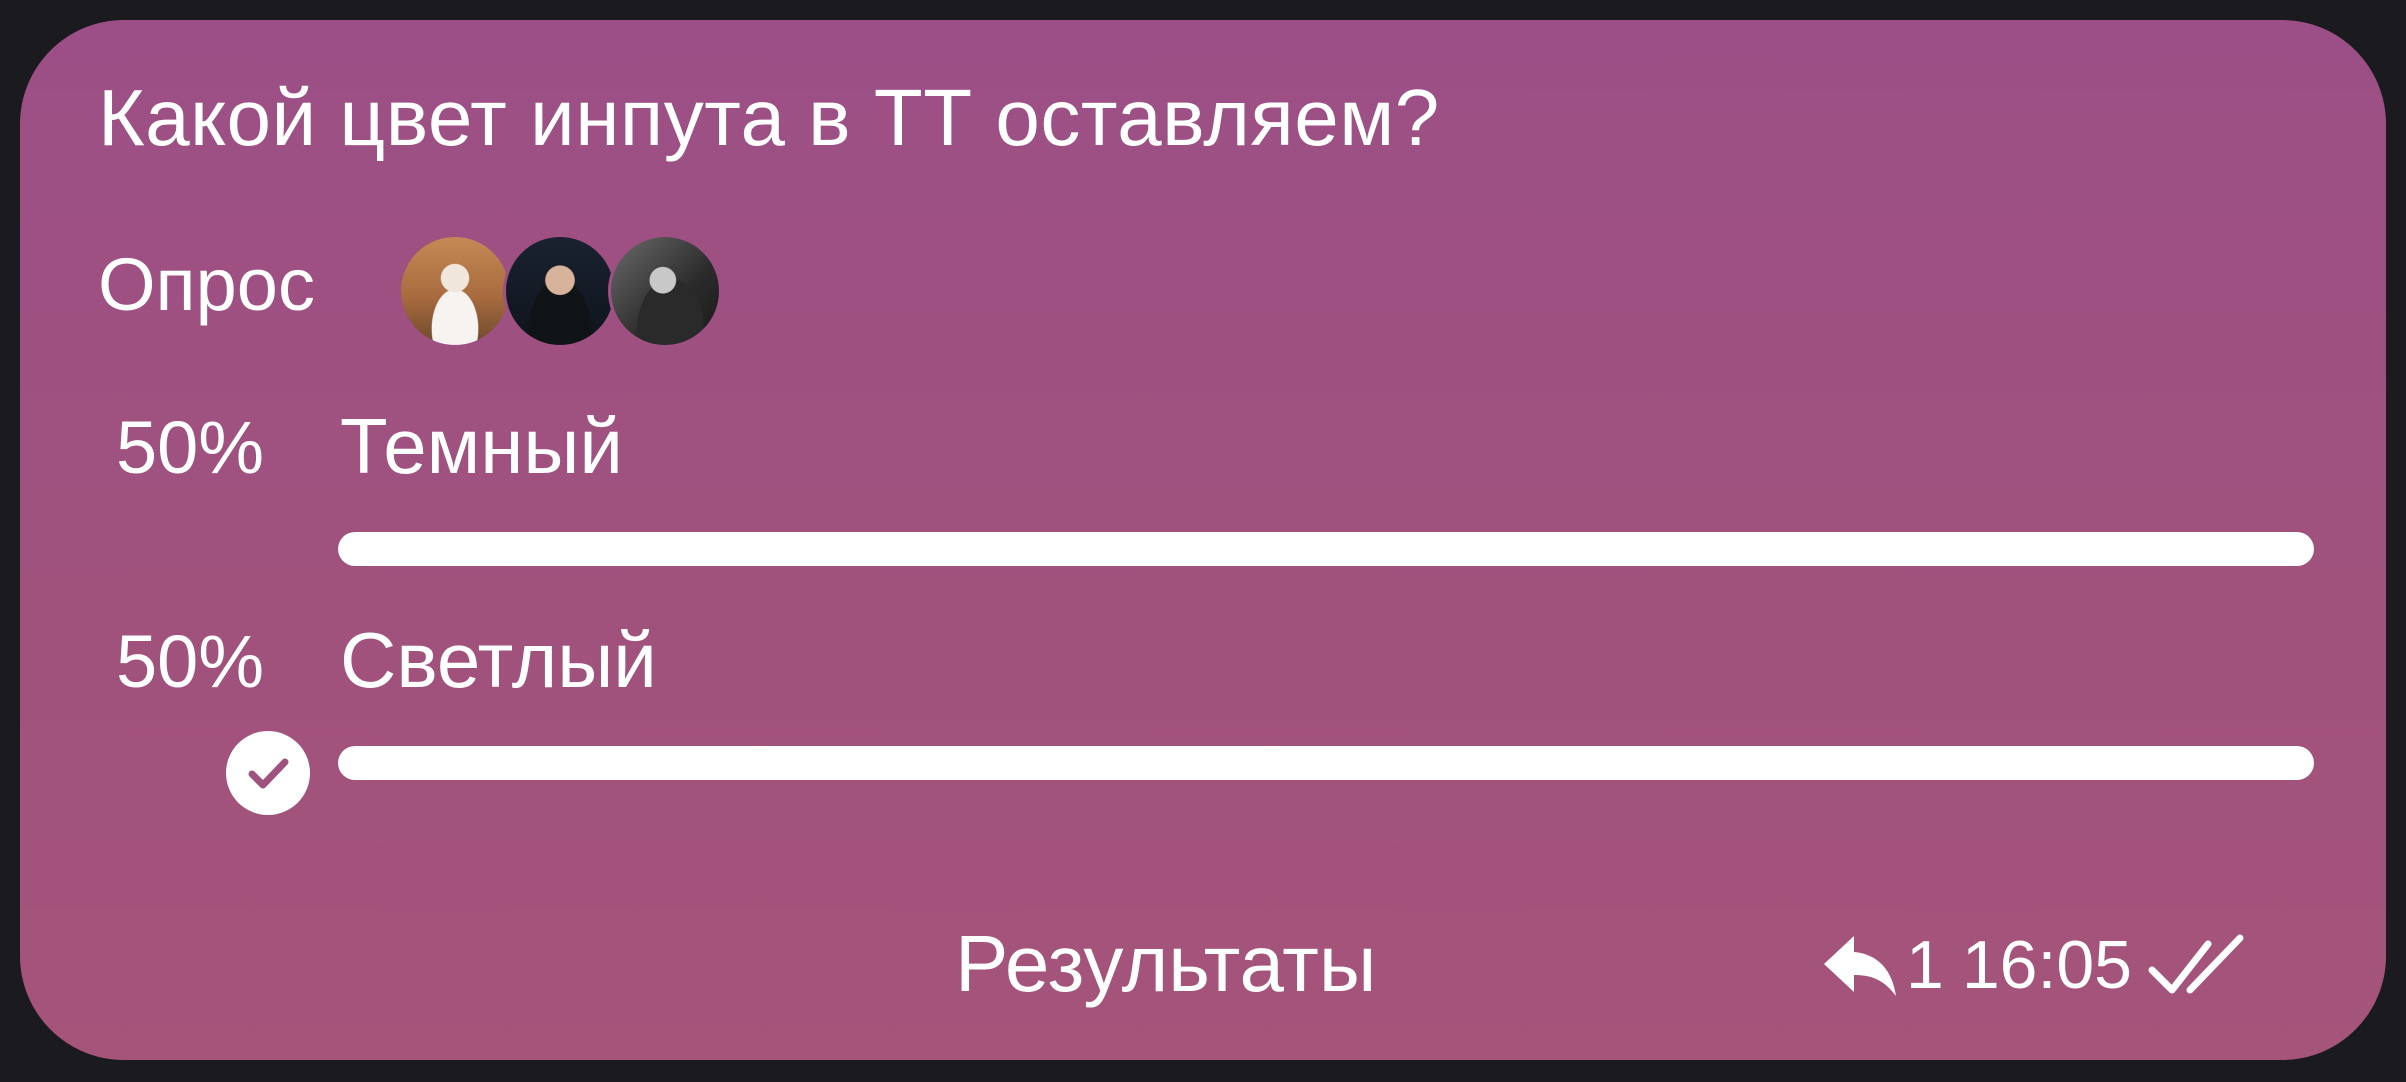 The height and width of the screenshot is (1082, 2406). What do you see at coordinates (481, 446) in the screenshot?
I see `option-label: Темный` at bounding box center [481, 446].